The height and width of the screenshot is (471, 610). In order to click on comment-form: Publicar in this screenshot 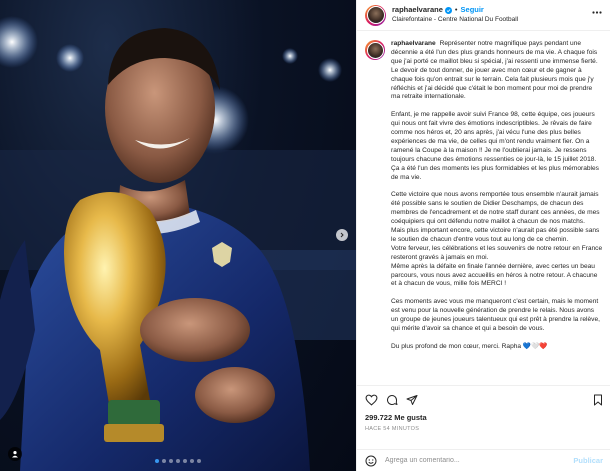, I will do `click(483, 460)`.